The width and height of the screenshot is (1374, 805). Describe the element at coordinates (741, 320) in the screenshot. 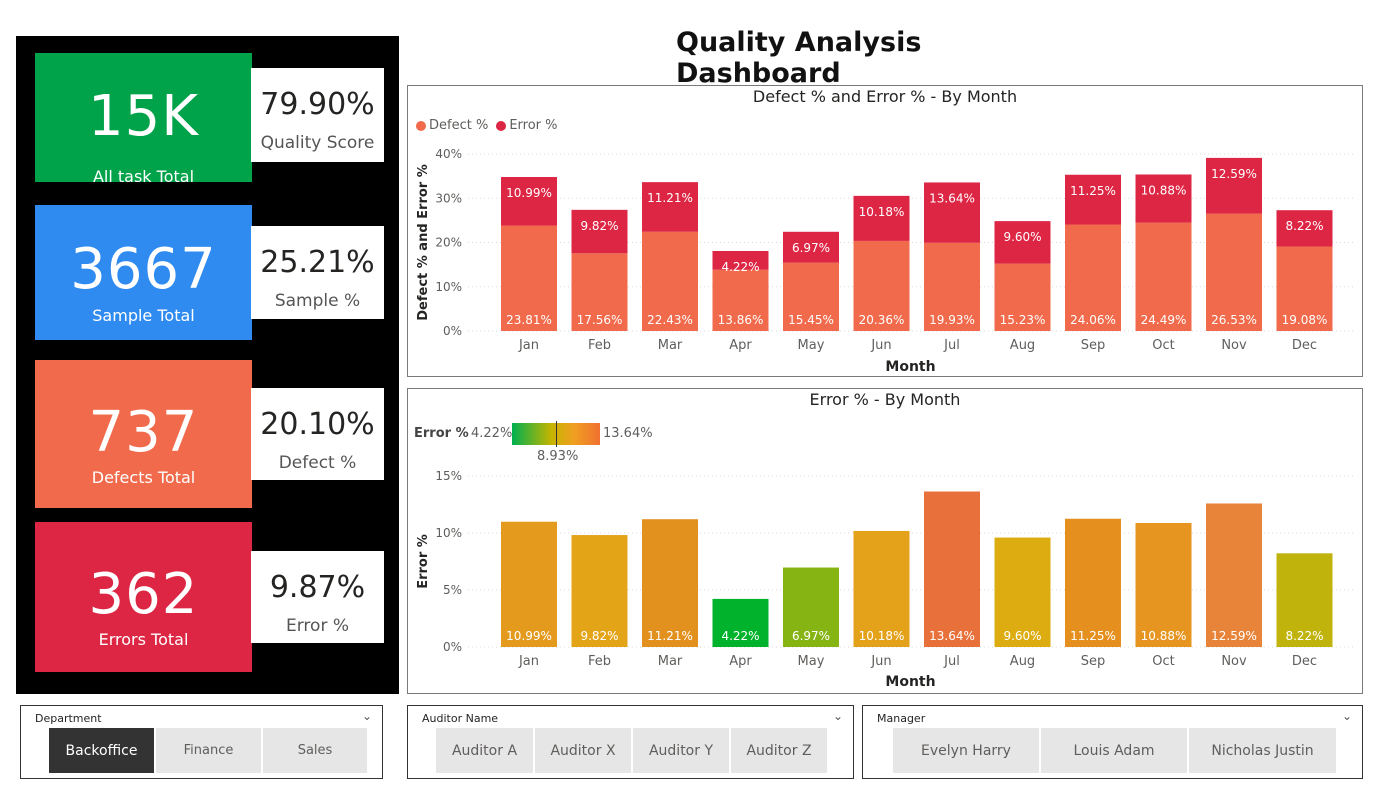

I see `data-label: 13.86%` at that location.